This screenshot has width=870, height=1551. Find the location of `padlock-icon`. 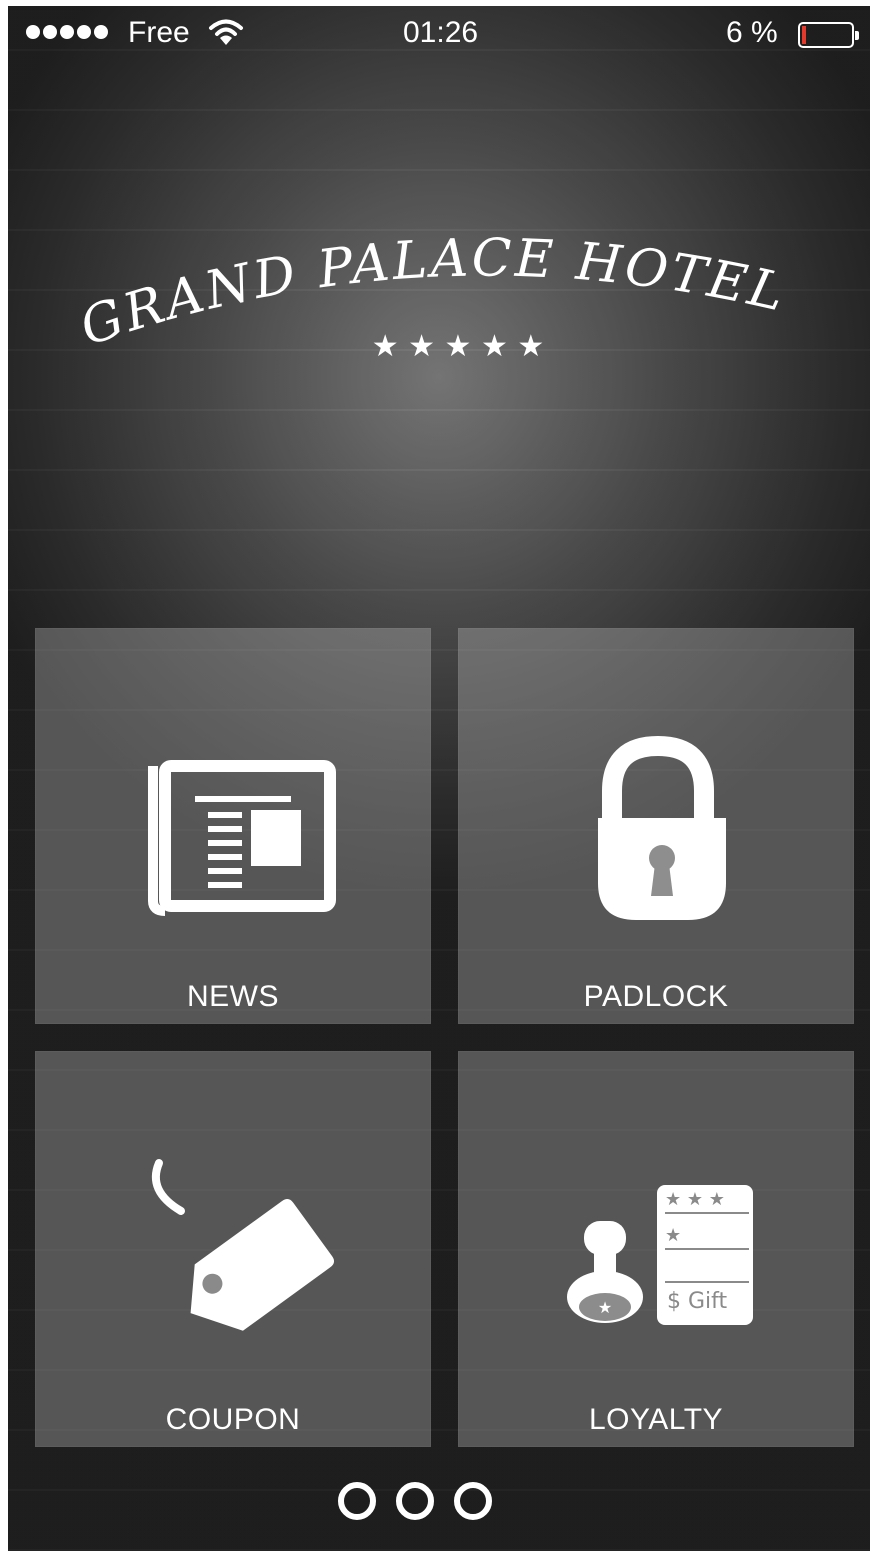

padlock-icon is located at coordinates (662, 827).